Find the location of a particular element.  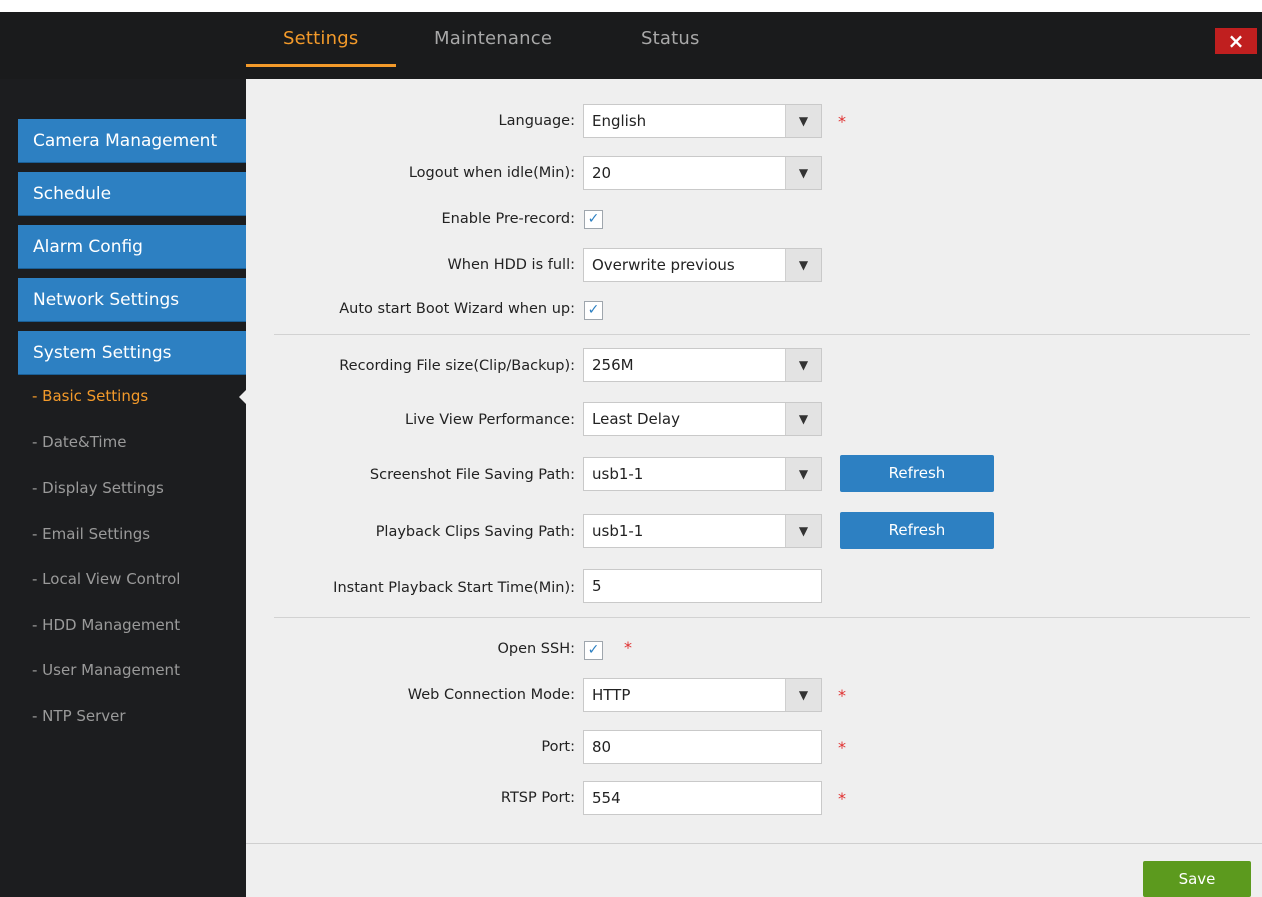

tab-settings: Settings is located at coordinates (320, 43).